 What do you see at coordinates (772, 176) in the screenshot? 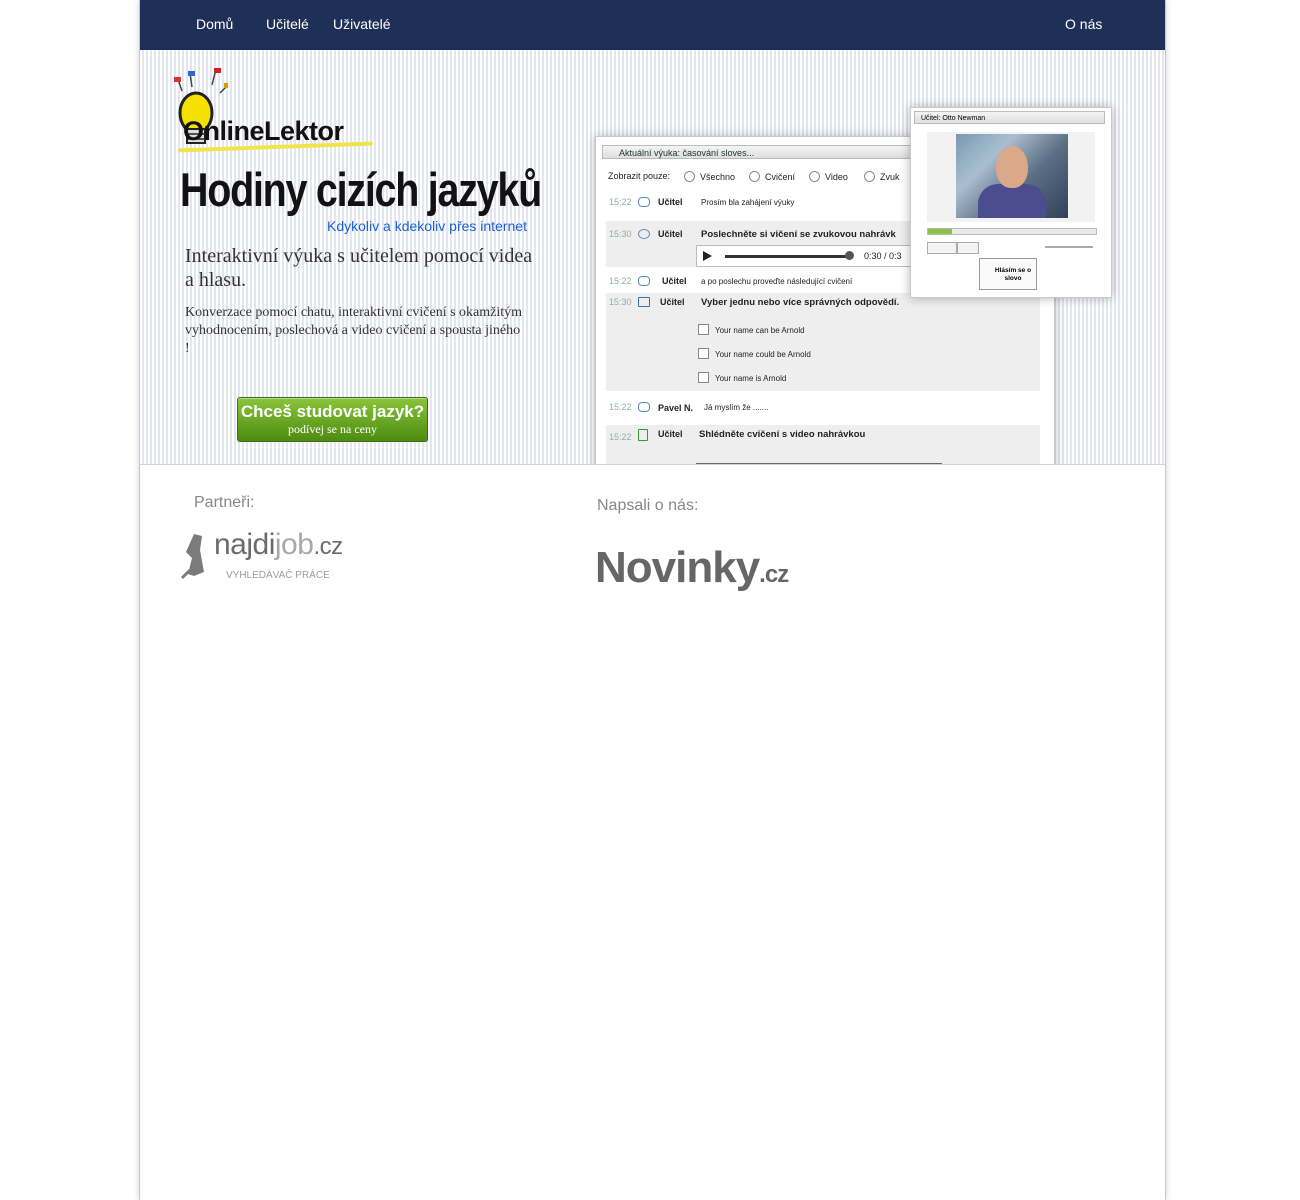
I see `filter-radio-exercise: Cvičení` at bounding box center [772, 176].